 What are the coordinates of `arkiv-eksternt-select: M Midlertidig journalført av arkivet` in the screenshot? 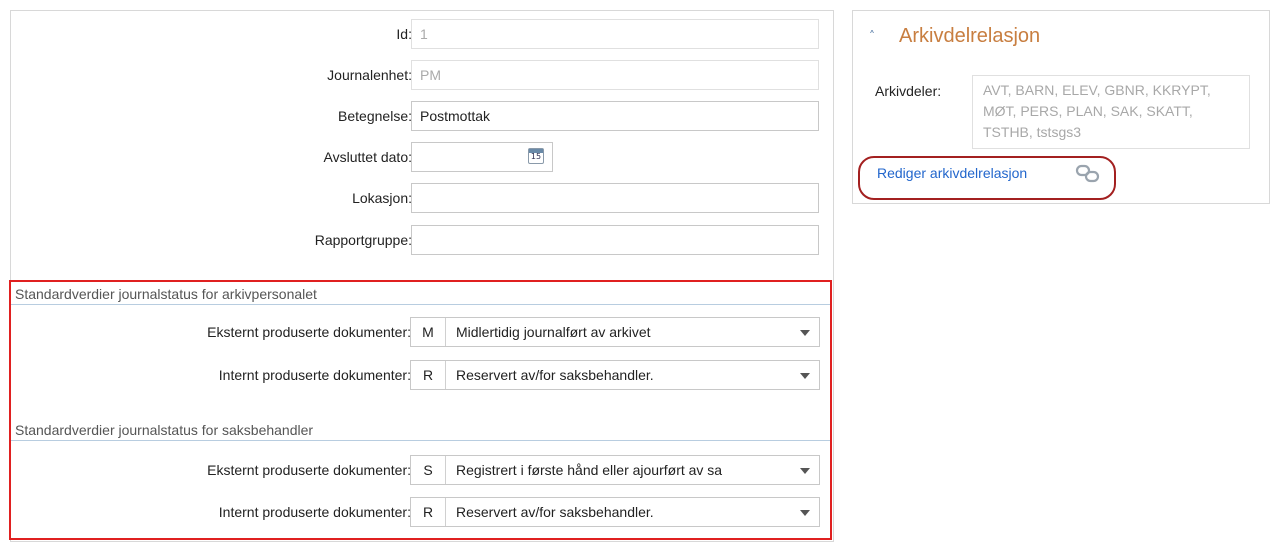 It's located at (615, 332).